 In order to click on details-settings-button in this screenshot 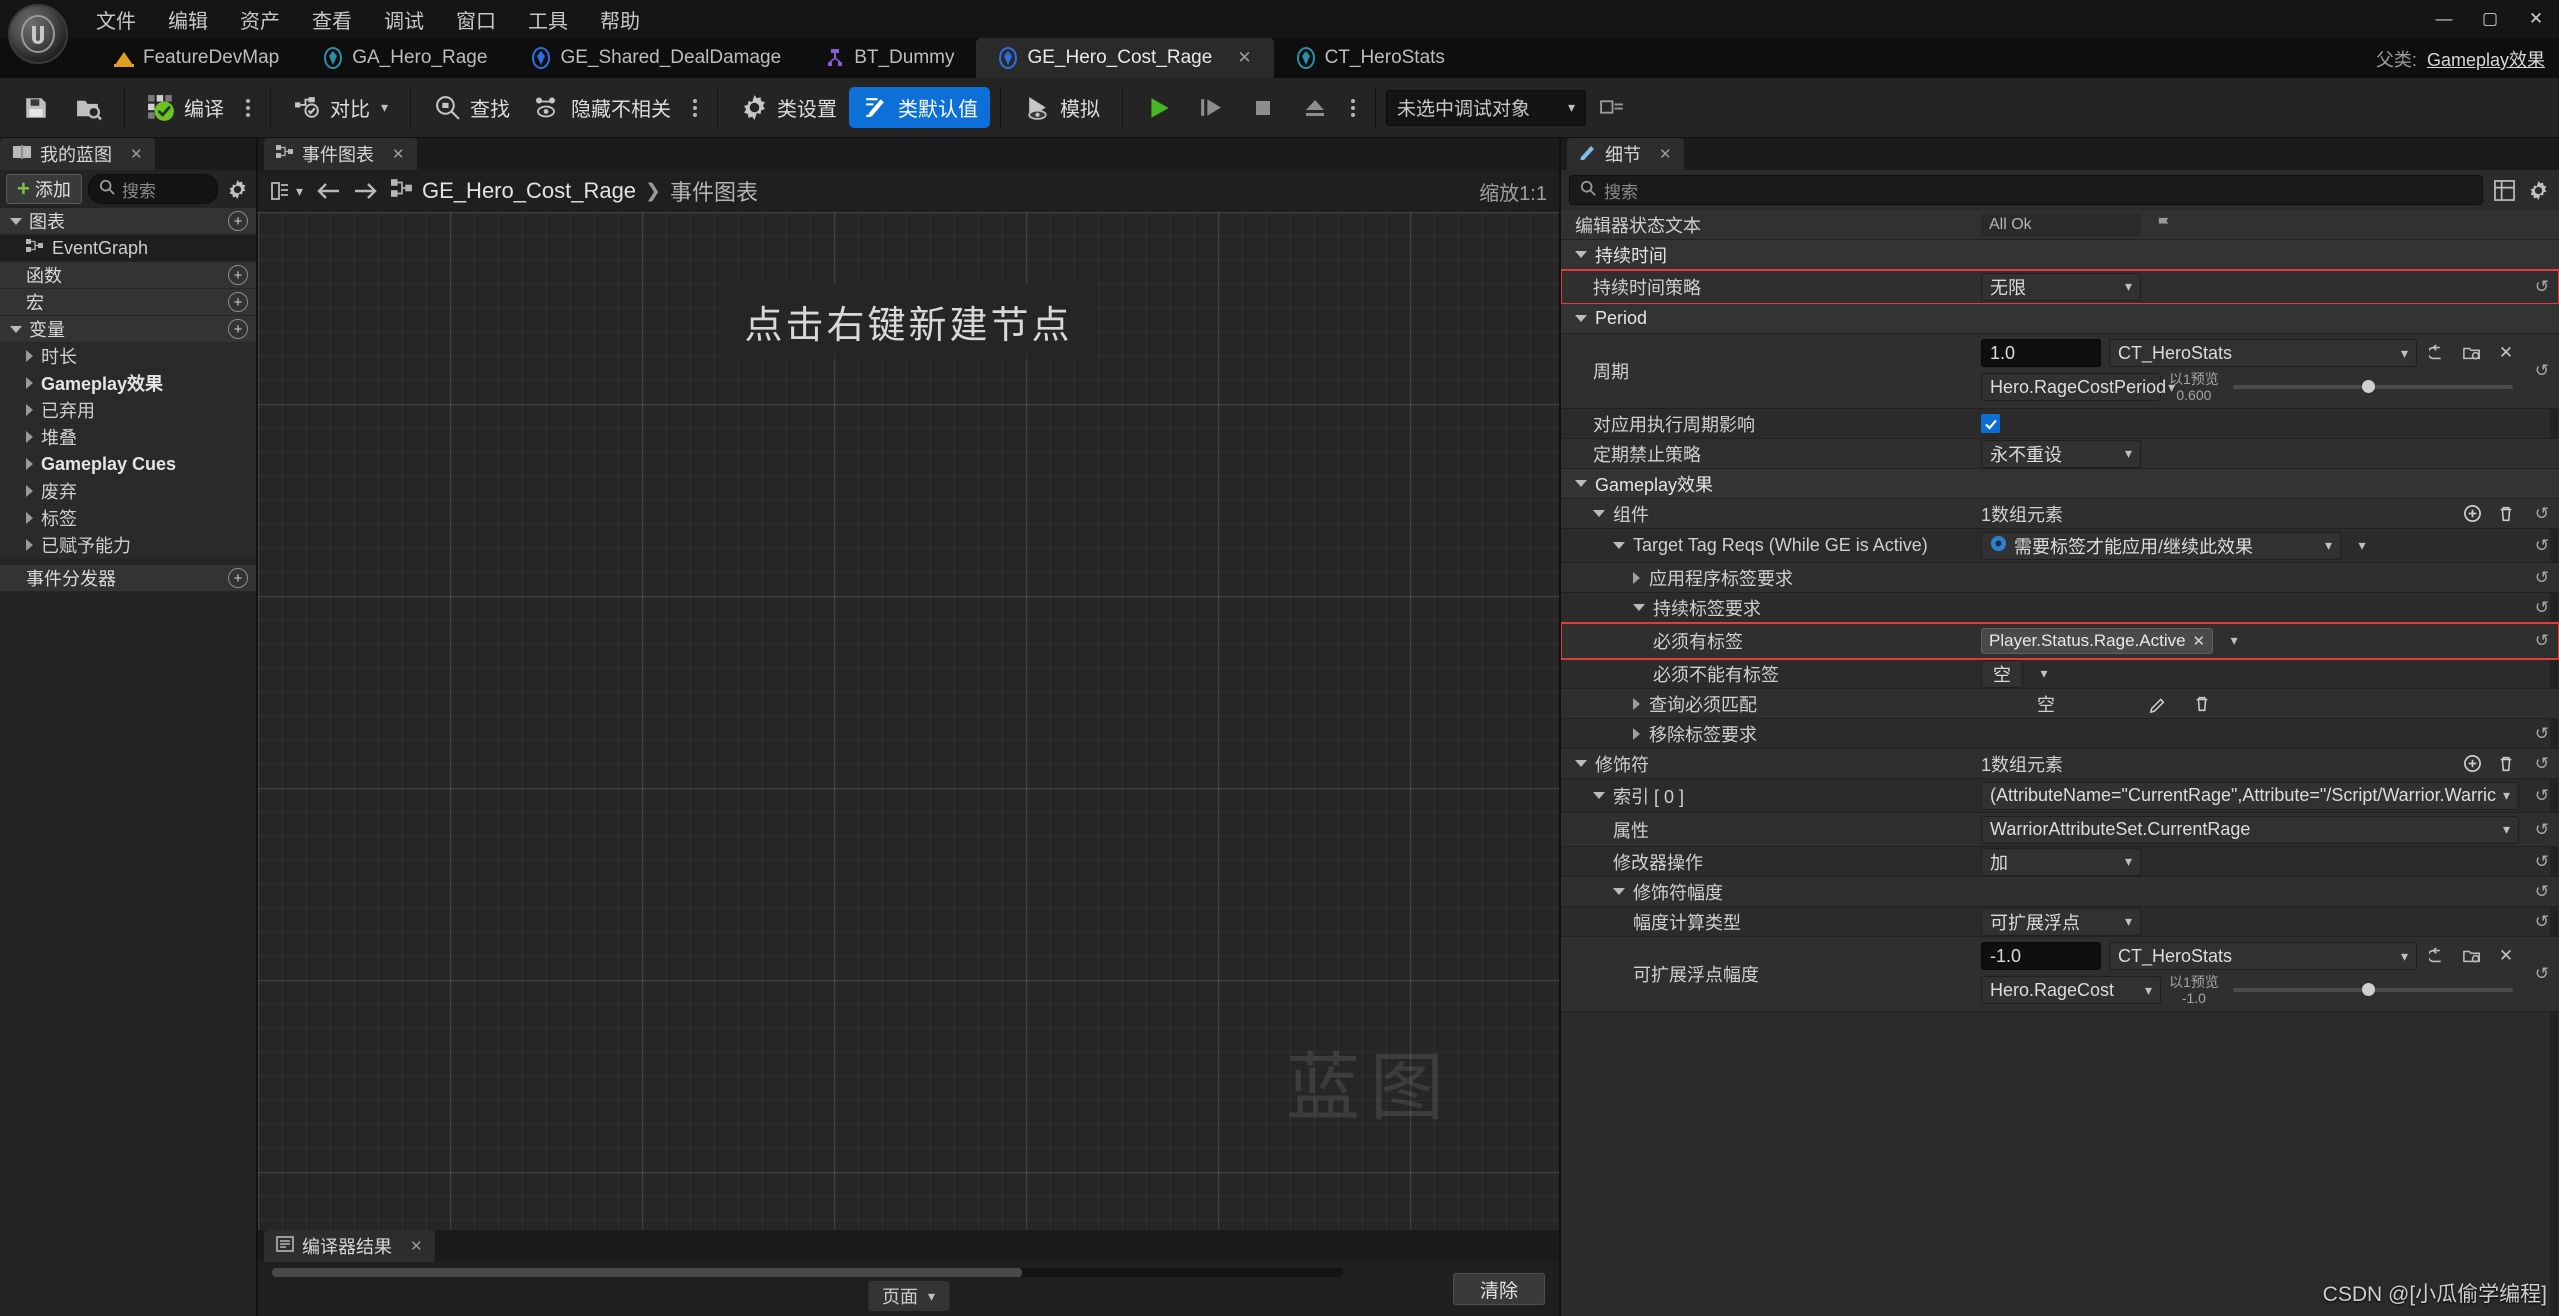, I will do `click(2538, 190)`.